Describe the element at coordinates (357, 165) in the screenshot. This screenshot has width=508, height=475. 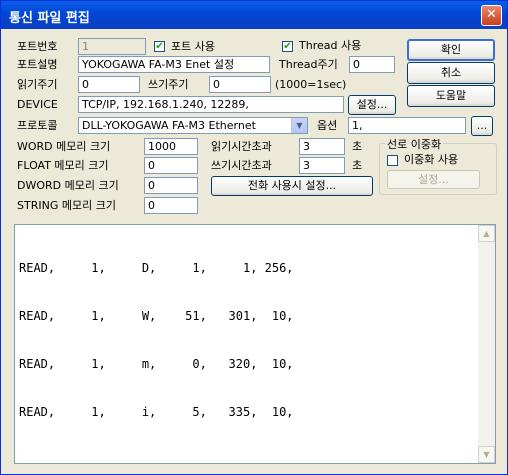
I see `write-timeout-unit: 초` at that location.